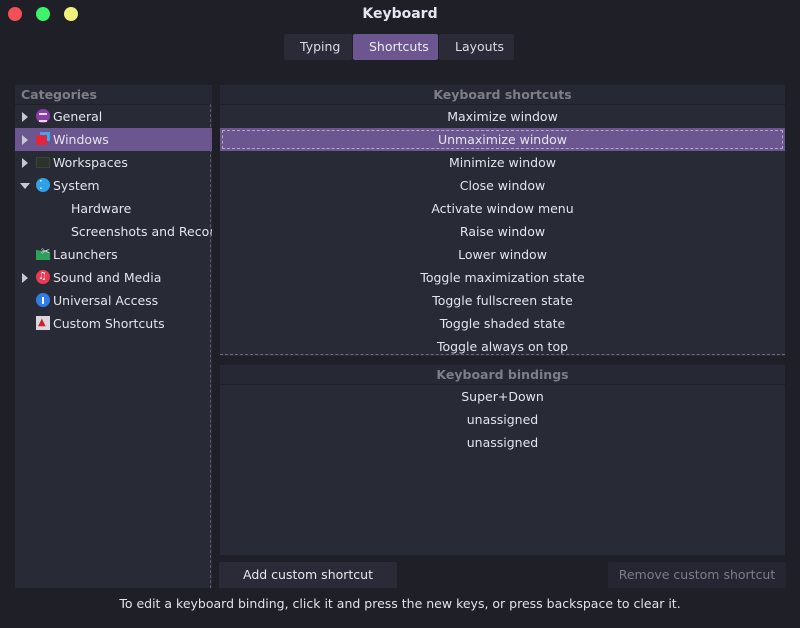  I want to click on category-hardware: Hardware, so click(113, 208).